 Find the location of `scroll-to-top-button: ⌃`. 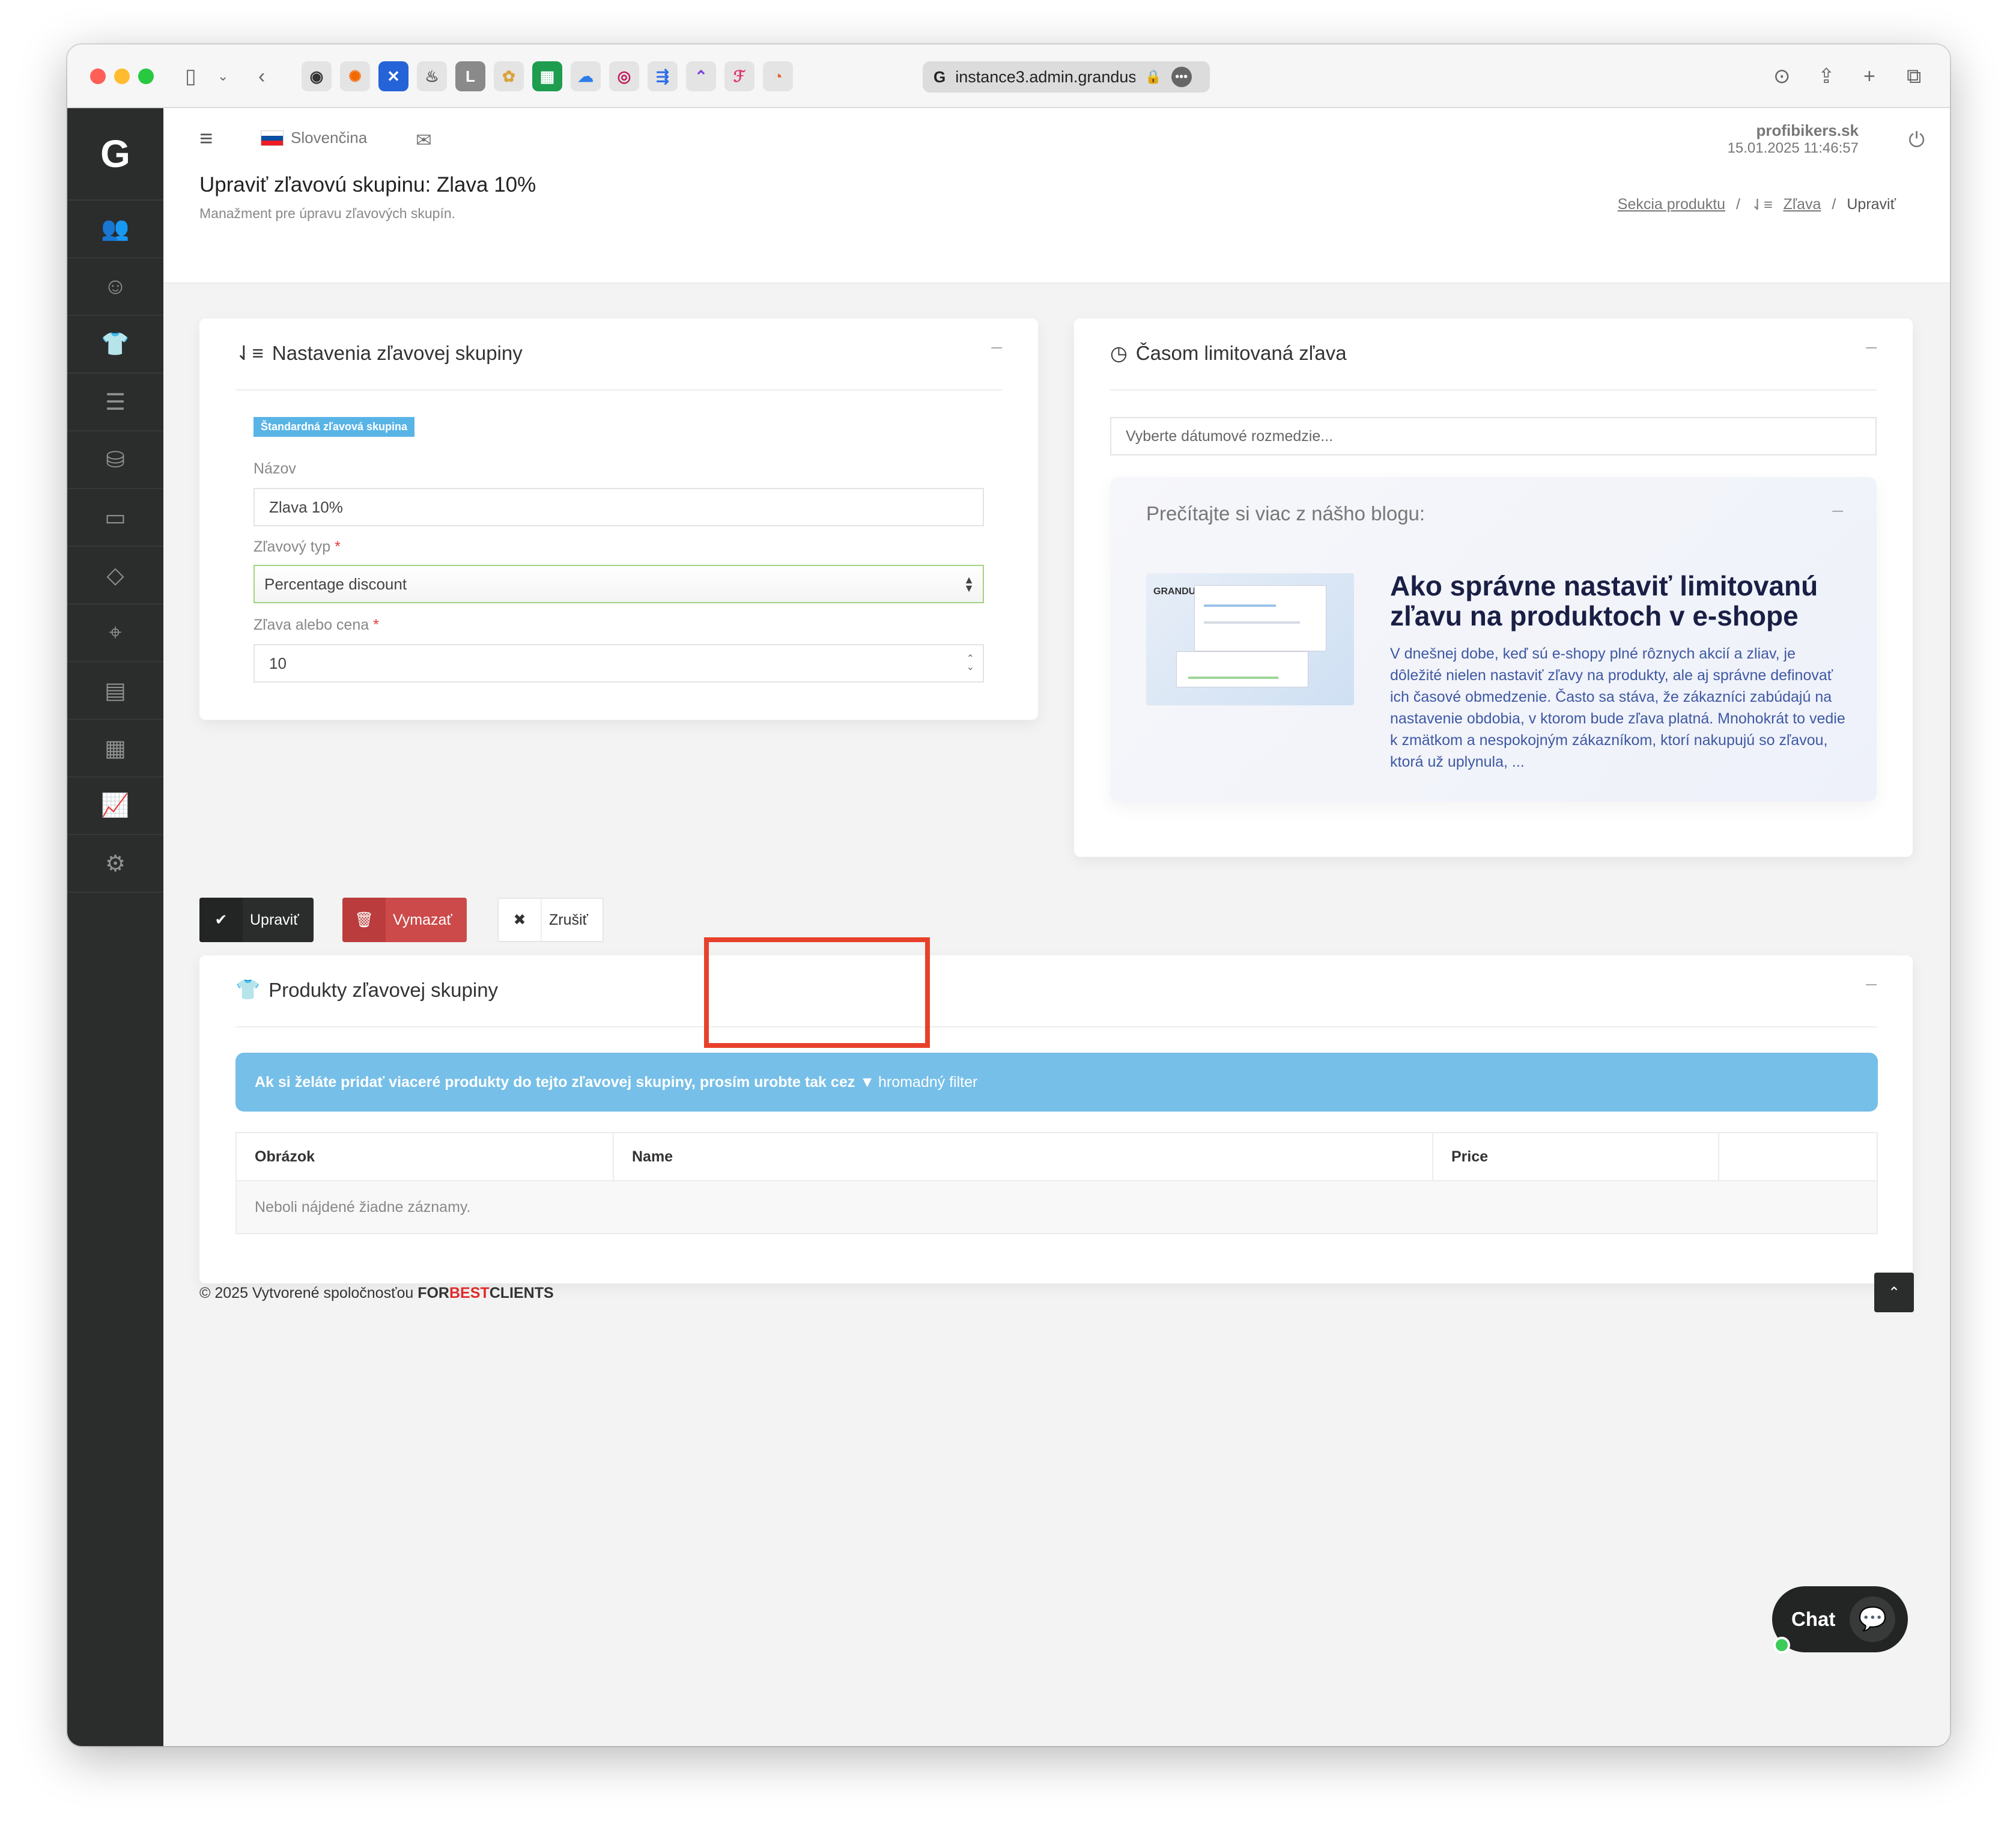

scroll-to-top-button: ⌃ is located at coordinates (1894, 1292).